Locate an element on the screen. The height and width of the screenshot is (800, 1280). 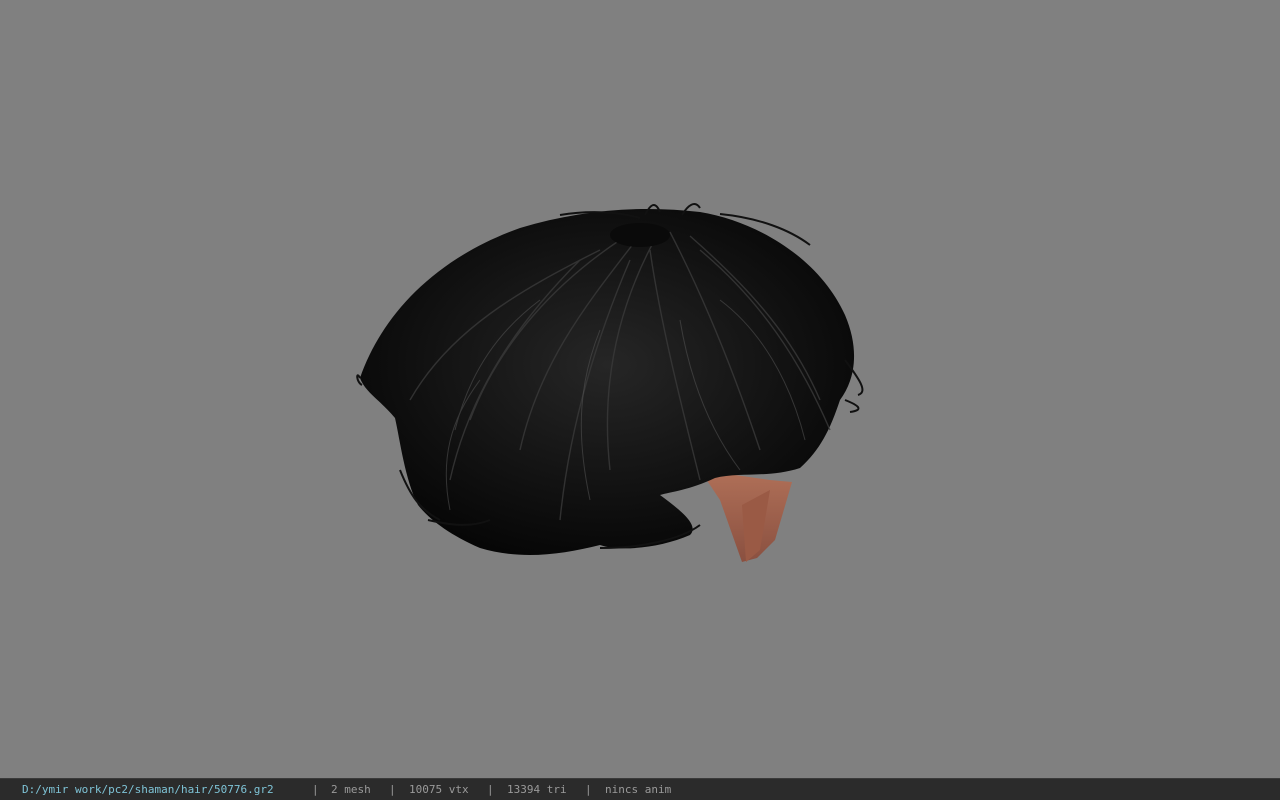
mesh-count: 2 mesh is located at coordinates (351, 789).